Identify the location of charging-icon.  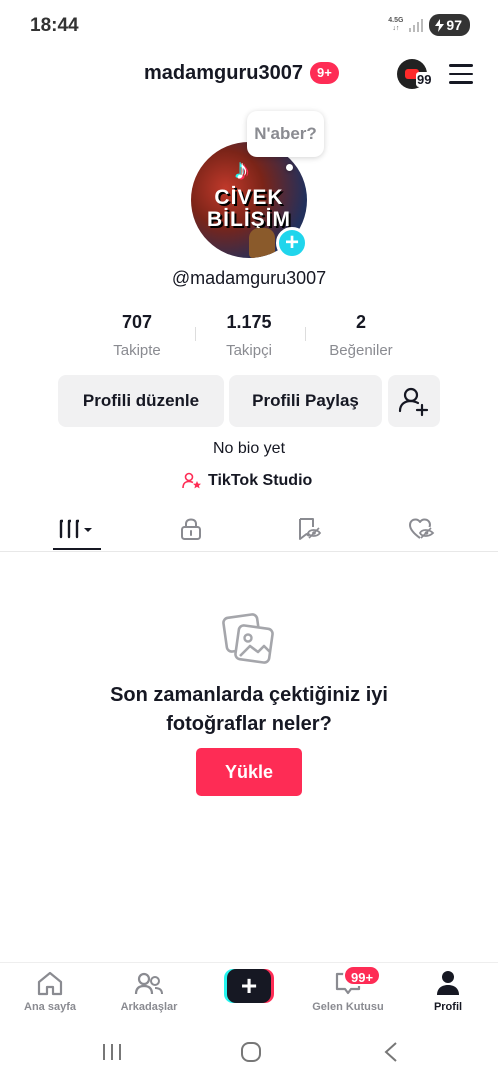
(440, 25).